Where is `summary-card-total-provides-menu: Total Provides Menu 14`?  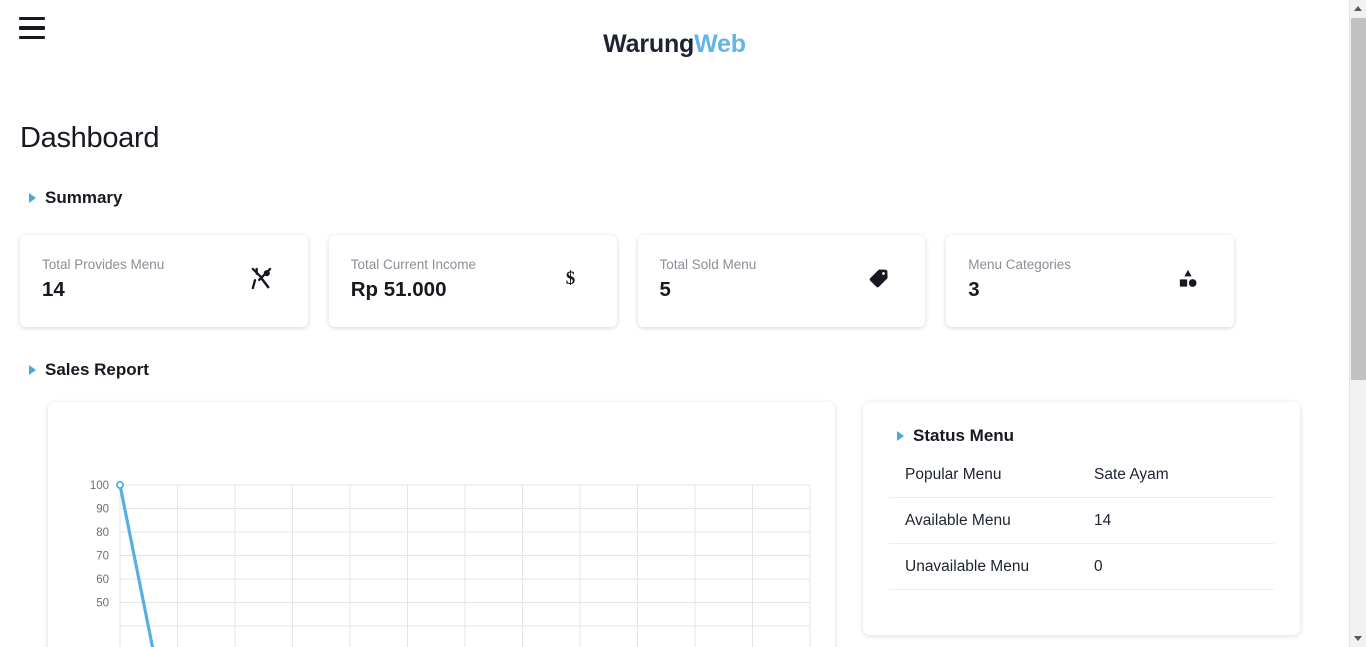
summary-card-total-provides-menu: Total Provides Menu 14 is located at coordinates (164, 281).